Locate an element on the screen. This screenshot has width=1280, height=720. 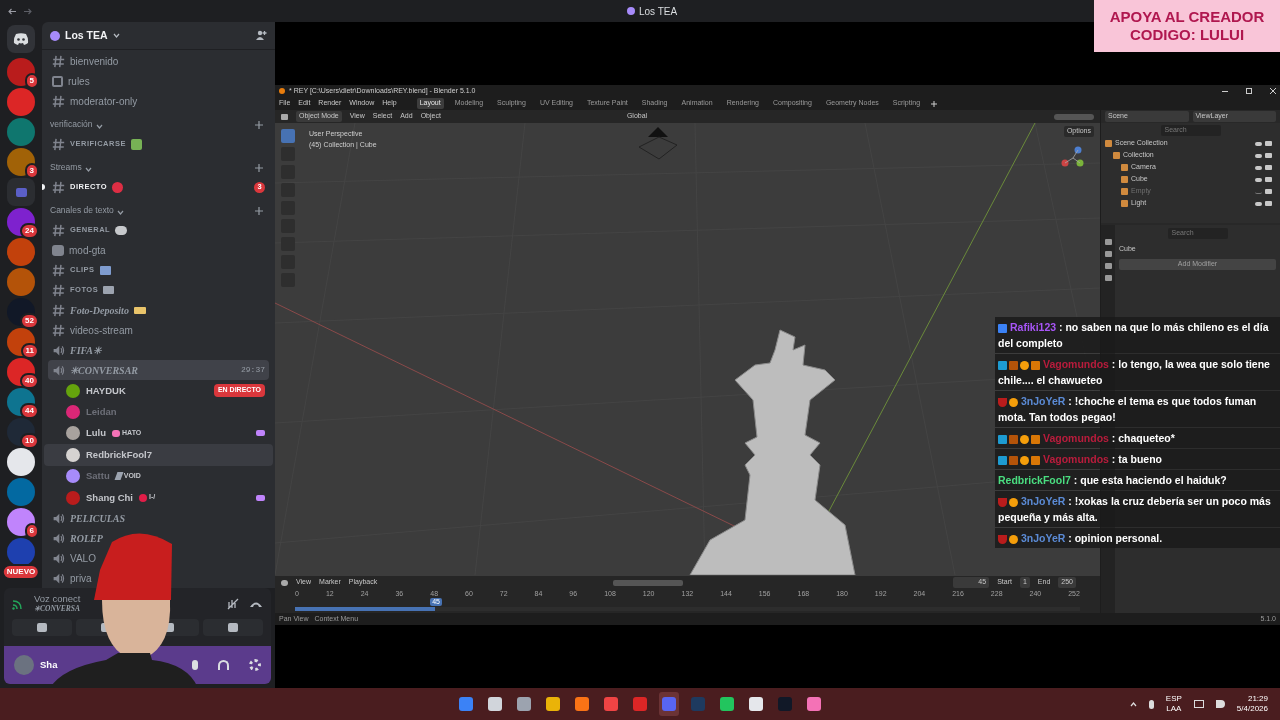
channel-name: videos-stream is located at coordinates (101, 330).